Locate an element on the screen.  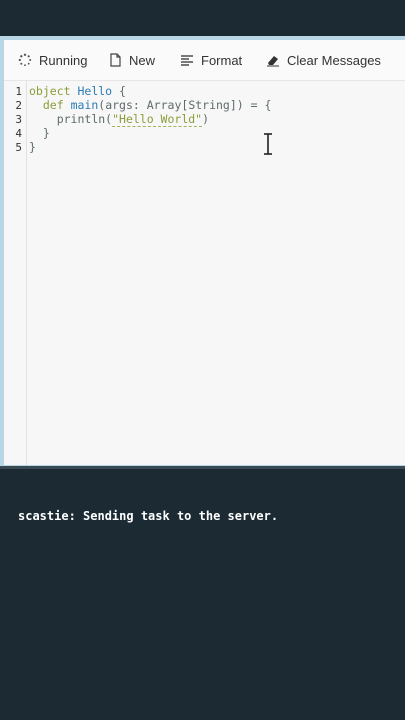
string-literal: "Hello World" is located at coordinates (157, 119).